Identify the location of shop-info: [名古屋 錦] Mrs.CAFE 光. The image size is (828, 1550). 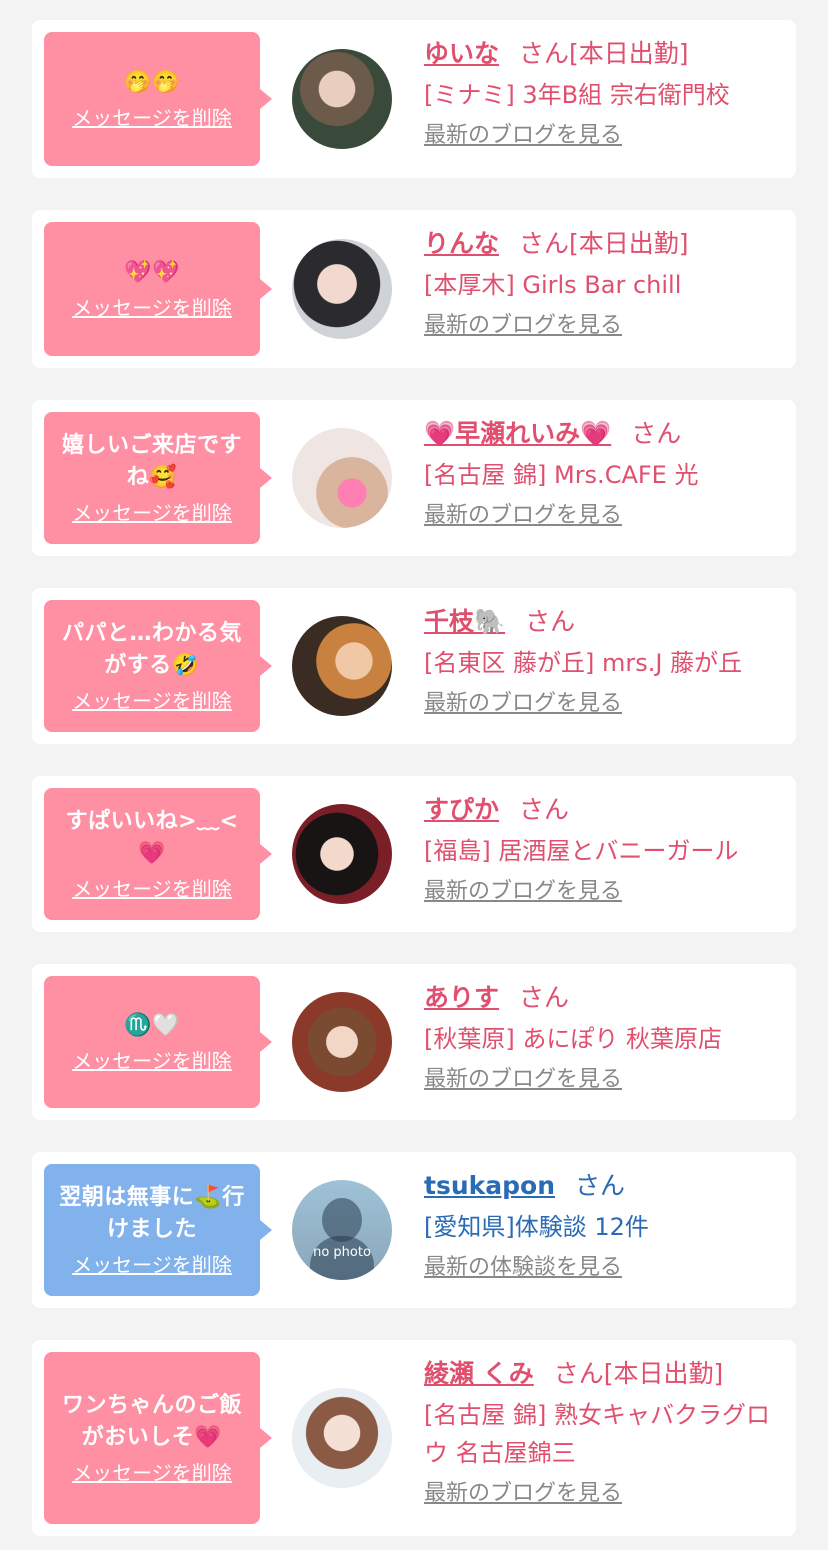
(561, 475).